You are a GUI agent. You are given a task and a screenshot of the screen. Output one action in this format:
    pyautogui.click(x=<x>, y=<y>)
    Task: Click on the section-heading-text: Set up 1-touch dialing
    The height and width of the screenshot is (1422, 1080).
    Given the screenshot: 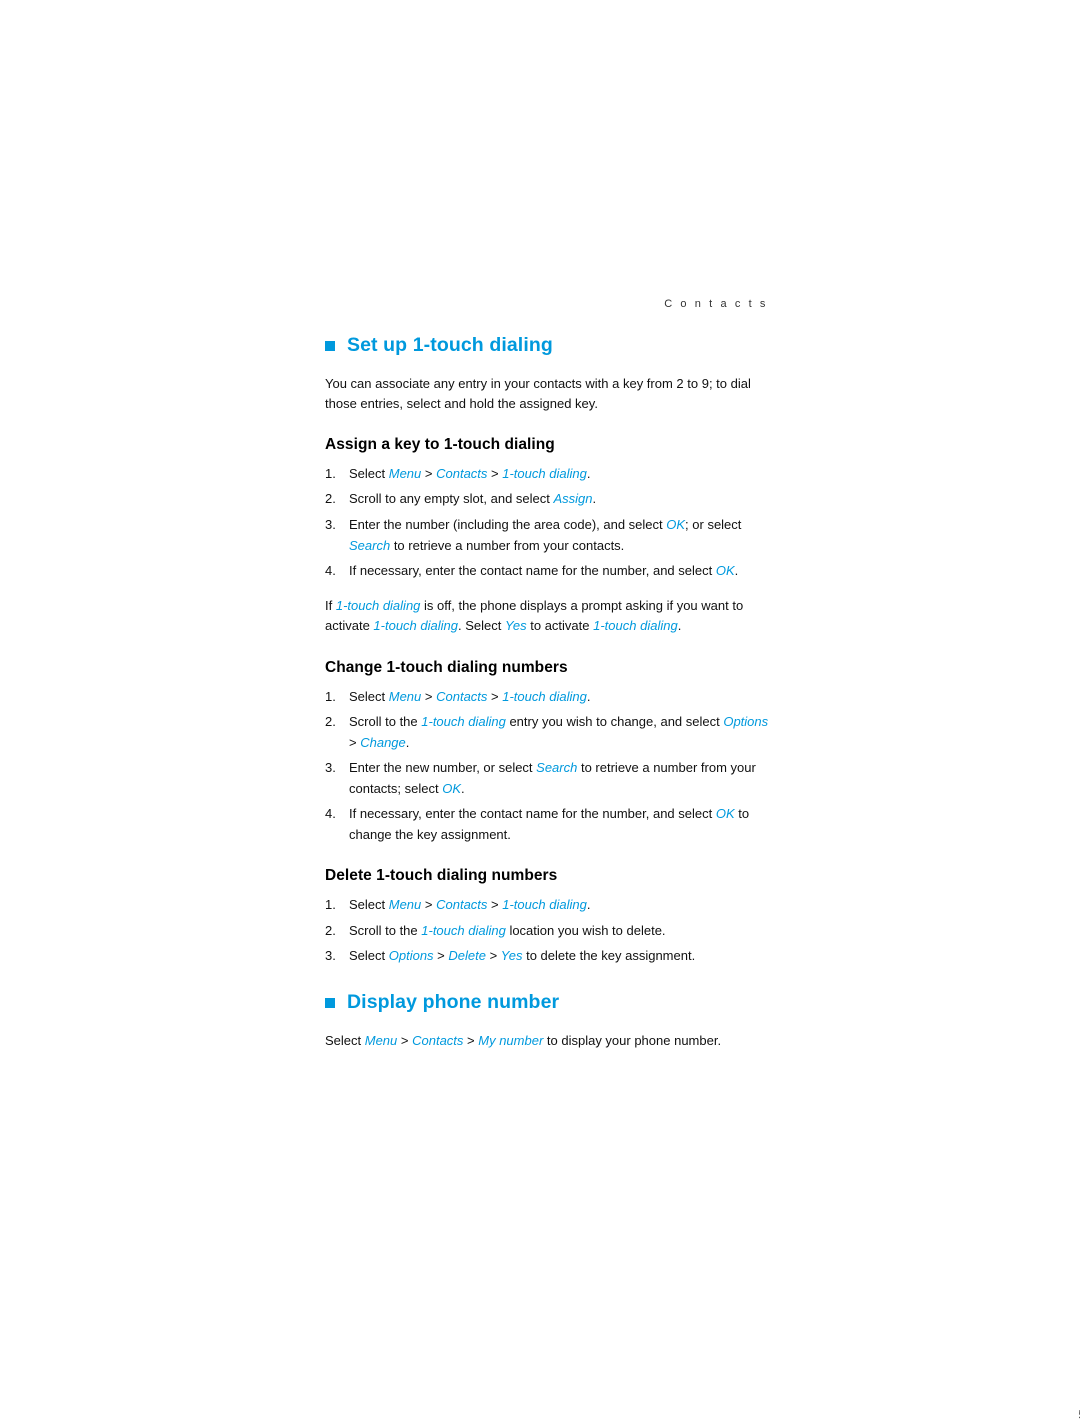 What is the action you would take?
    pyautogui.click(x=450, y=345)
    